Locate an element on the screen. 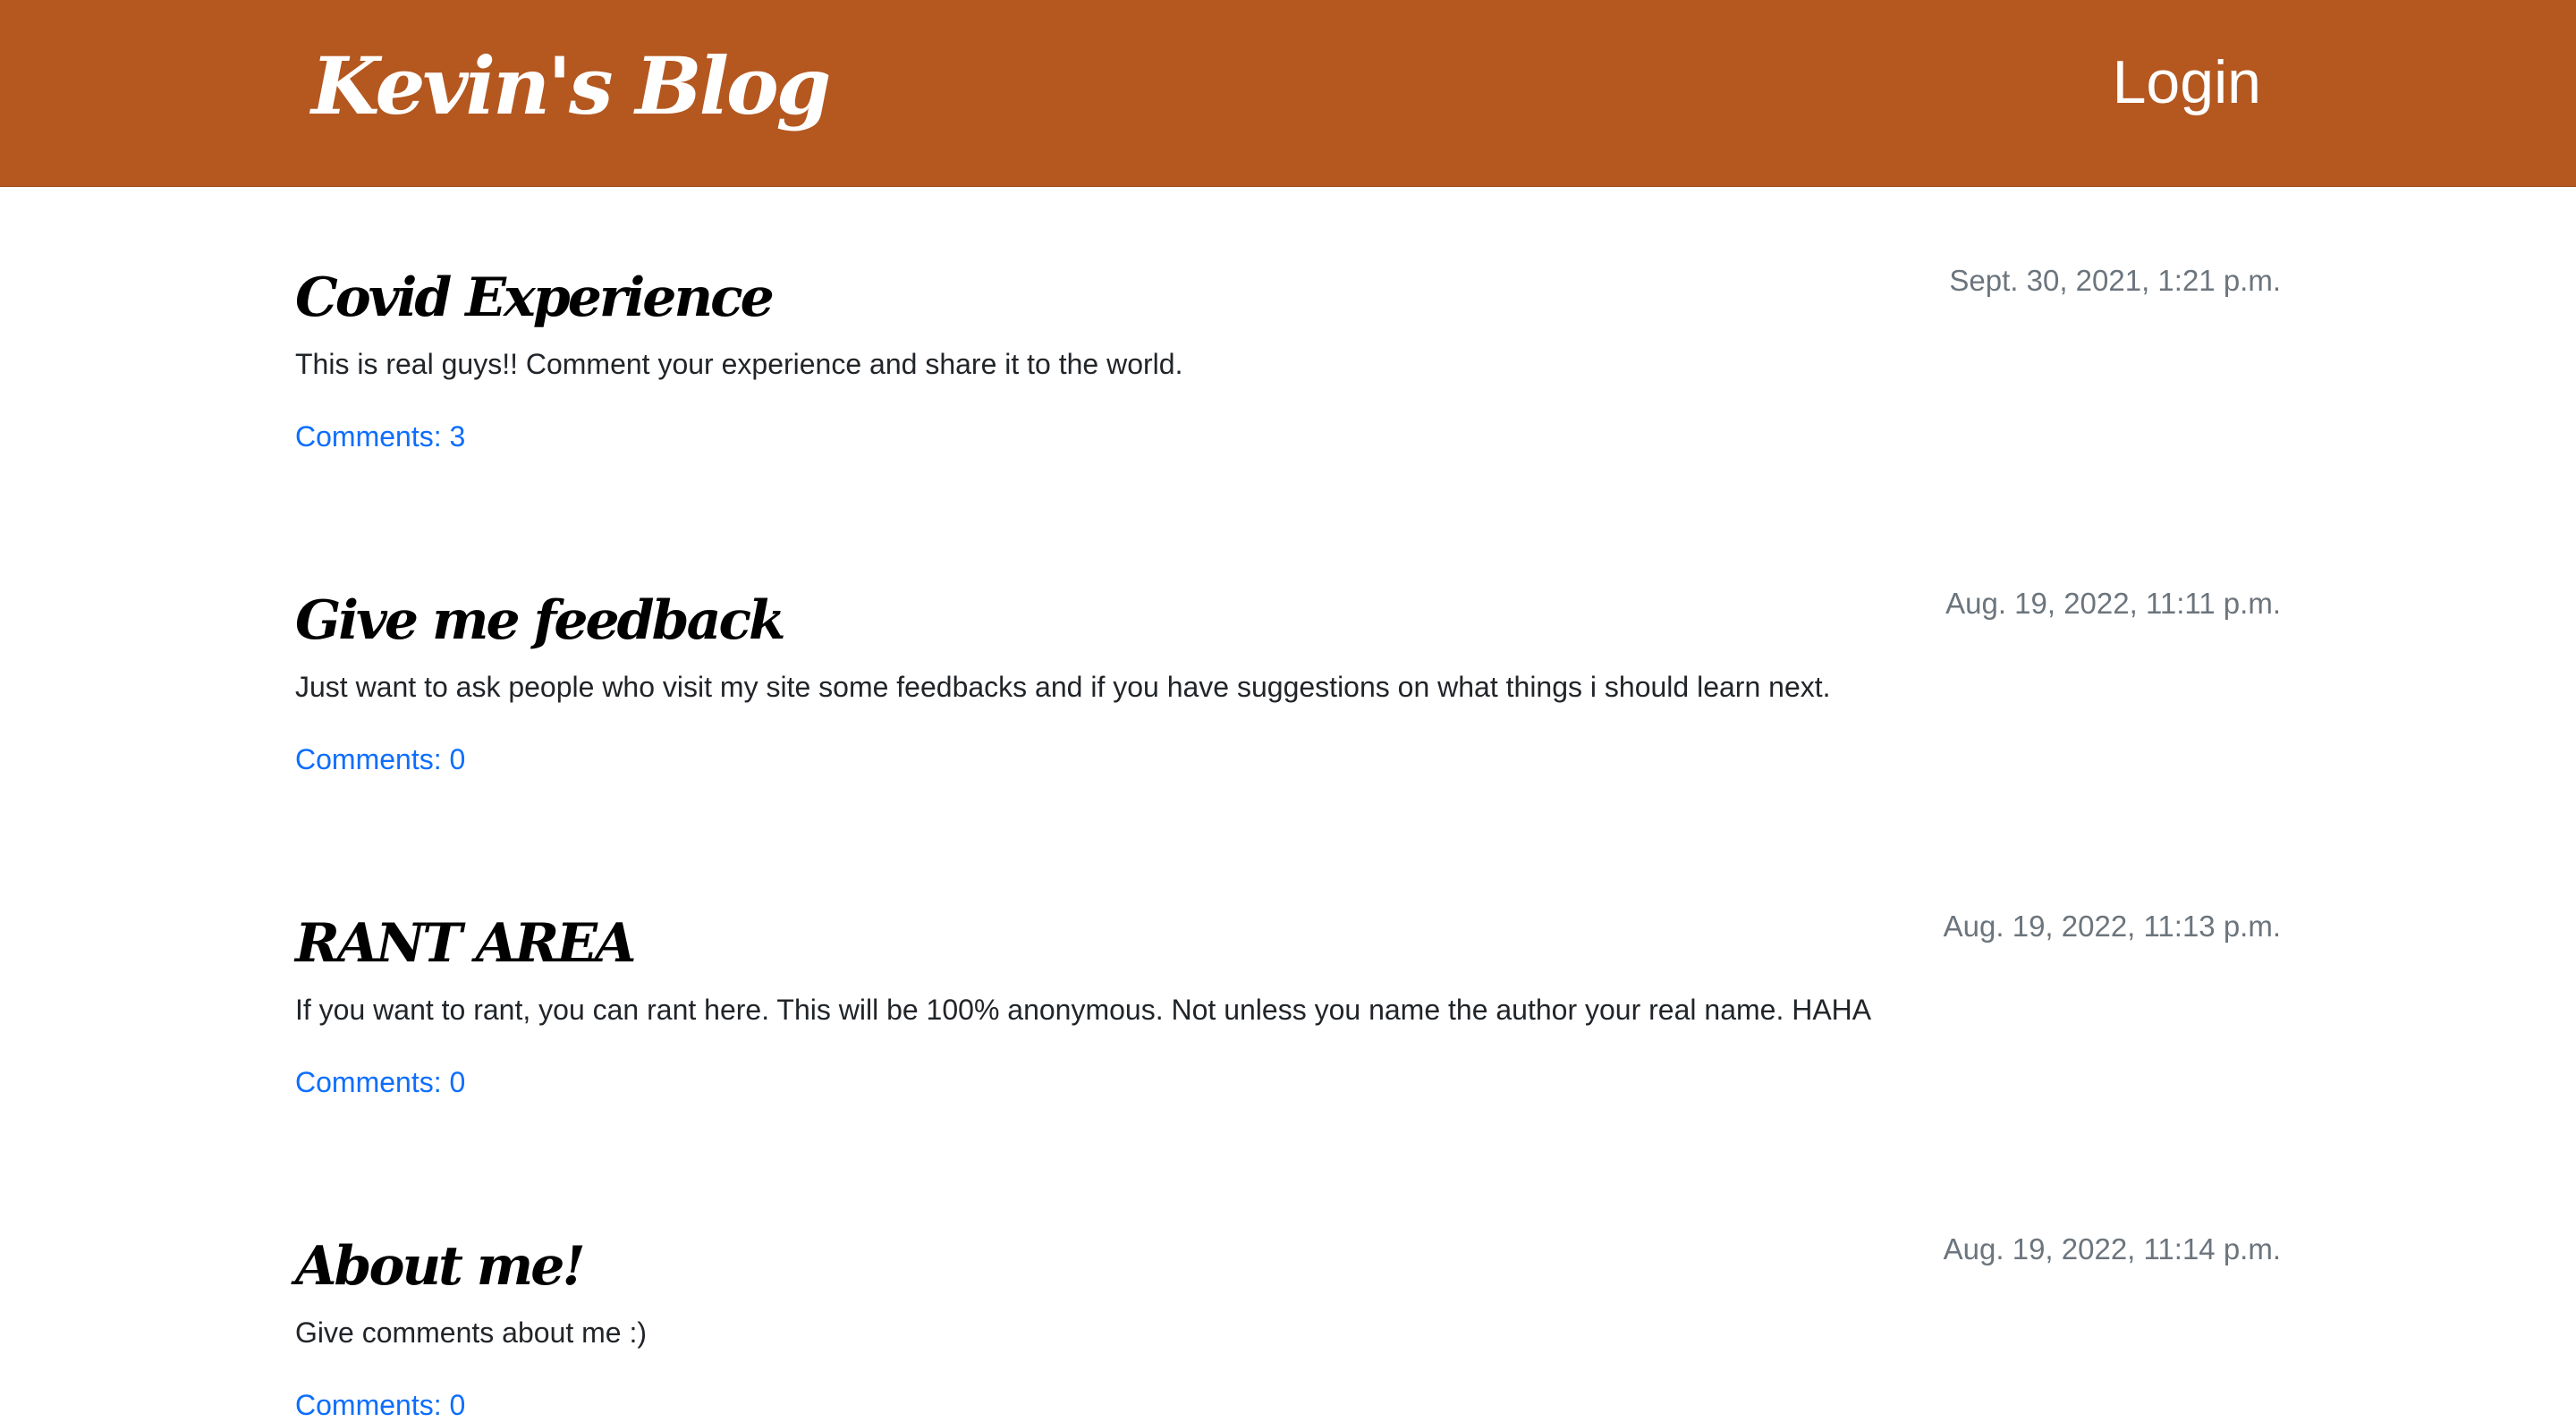 This screenshot has height=1422, width=2576. comments-link: Comments: 3 is located at coordinates (380, 436).